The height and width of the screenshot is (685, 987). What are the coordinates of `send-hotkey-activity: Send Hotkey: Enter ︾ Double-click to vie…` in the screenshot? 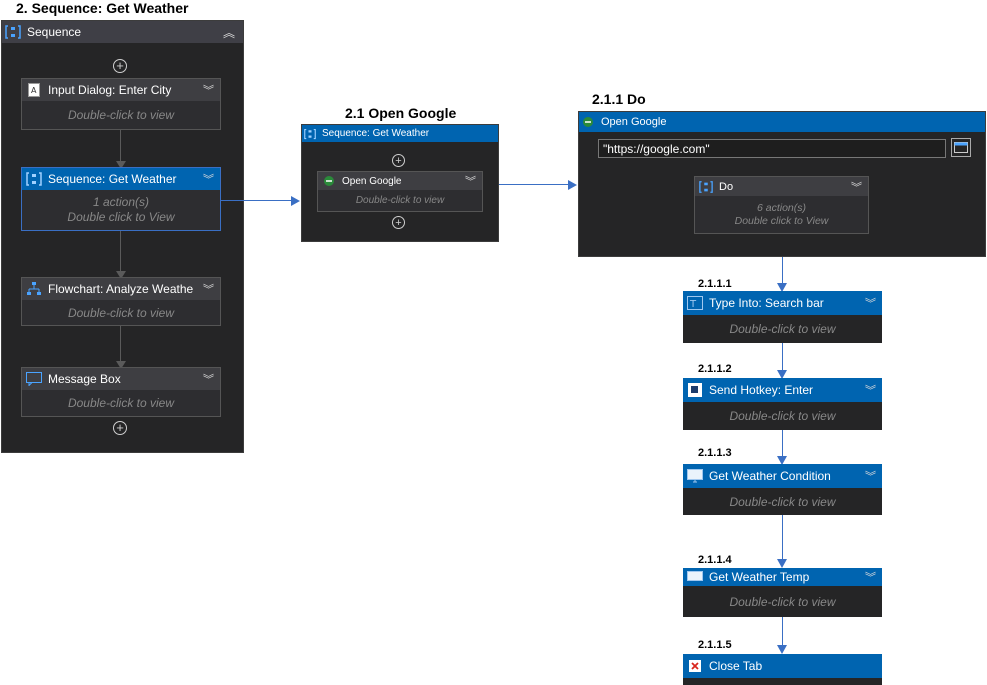 It's located at (782, 404).